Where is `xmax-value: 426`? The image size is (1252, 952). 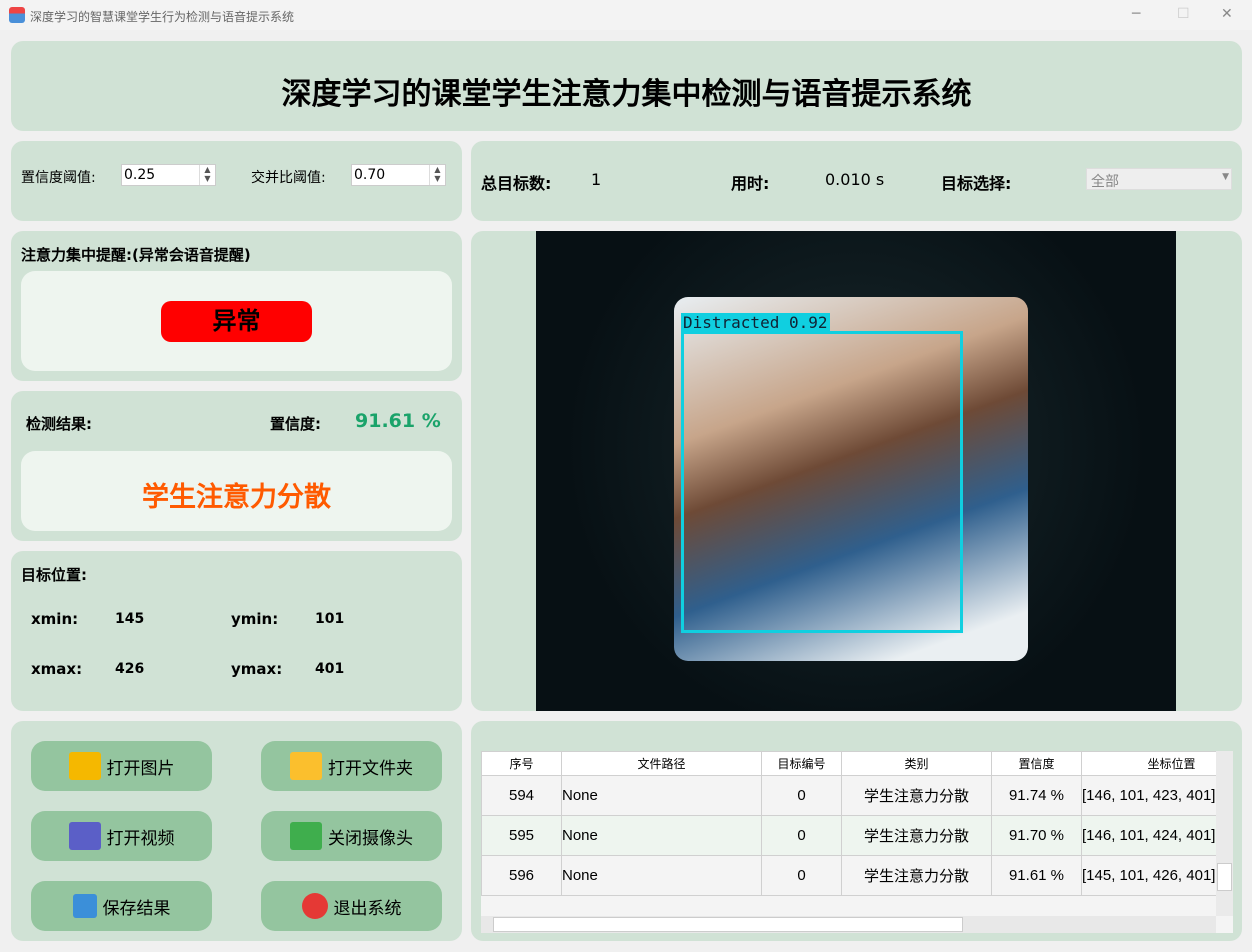
xmax-value: 426 is located at coordinates (130, 669).